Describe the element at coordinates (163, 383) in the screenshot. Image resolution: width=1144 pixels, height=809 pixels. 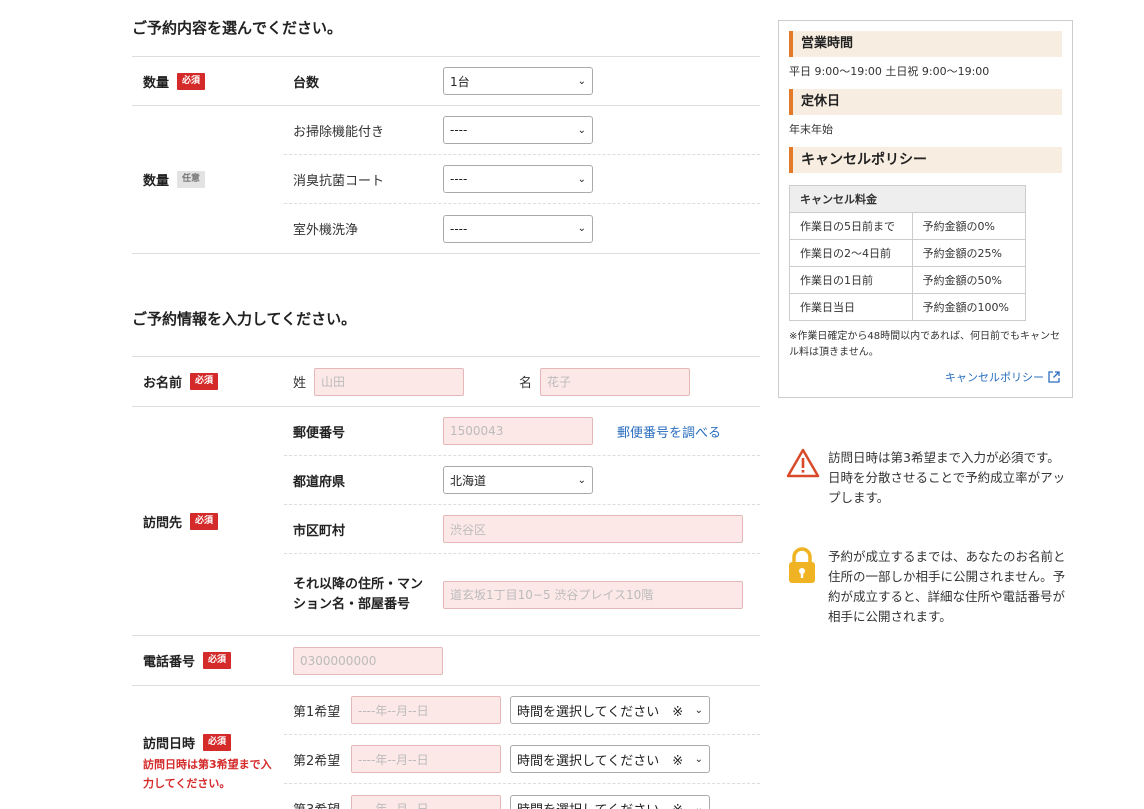
I see `name-label: お名前` at that location.